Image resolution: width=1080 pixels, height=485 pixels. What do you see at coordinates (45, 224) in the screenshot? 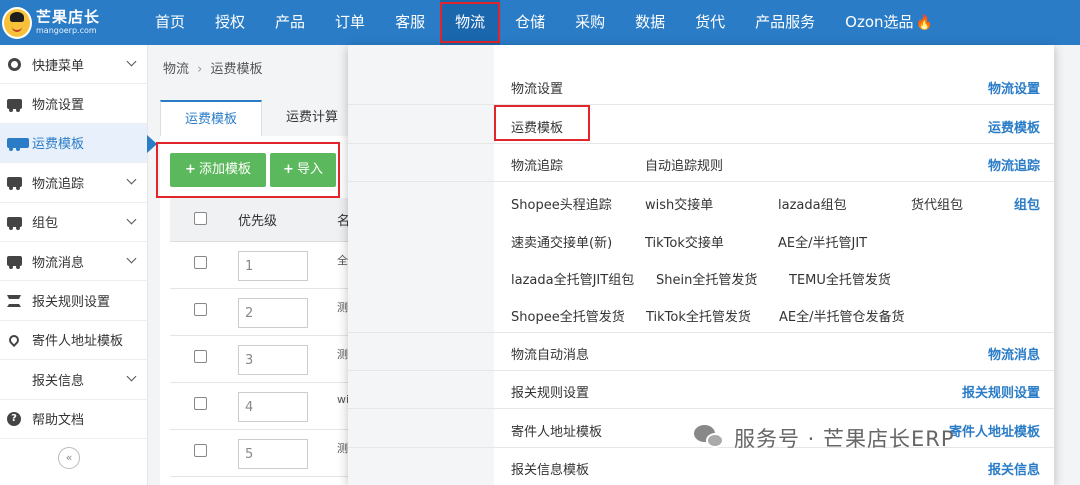
I see `sidebar-item-label: 组包` at bounding box center [45, 224].